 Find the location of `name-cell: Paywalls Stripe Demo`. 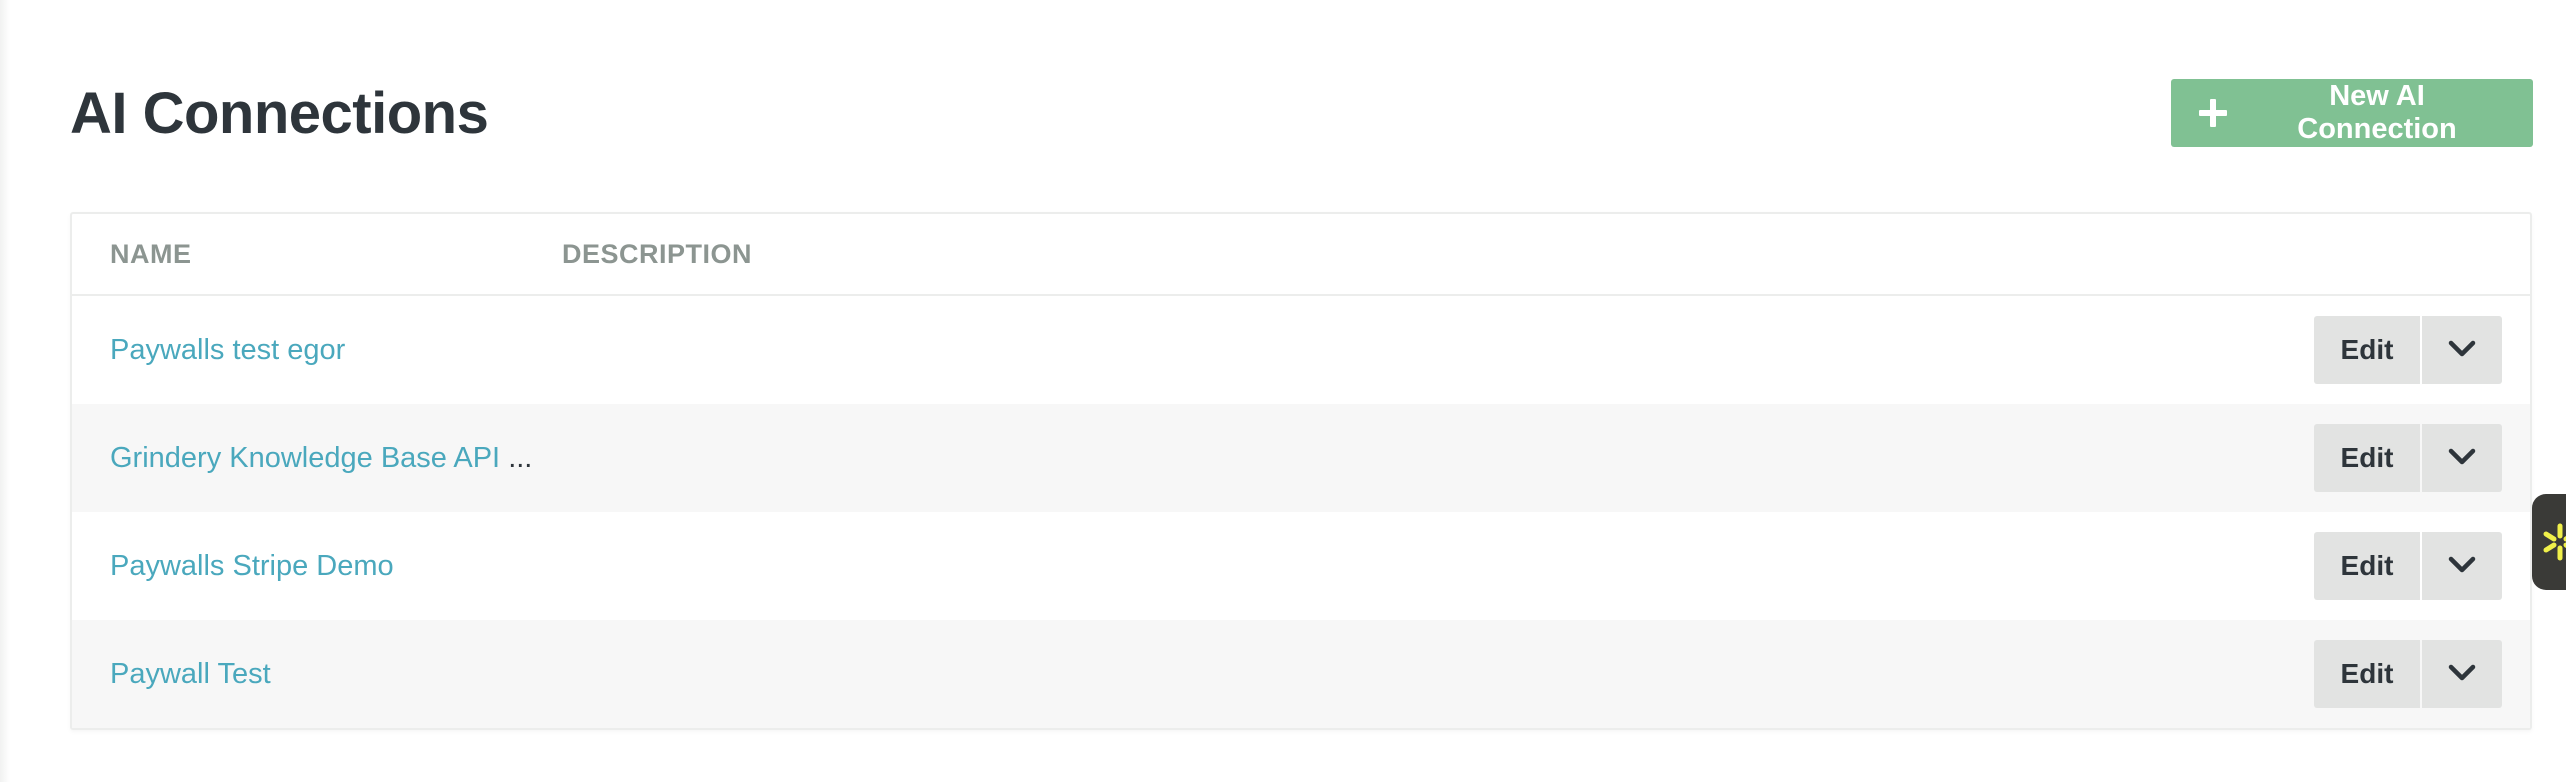

name-cell: Paywalls Stripe Demo is located at coordinates (317, 566).